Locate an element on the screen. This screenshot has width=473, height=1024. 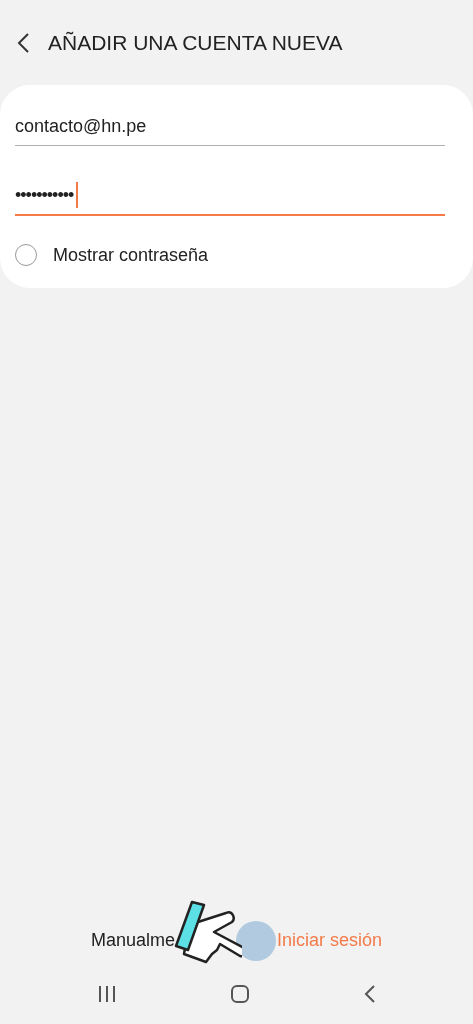
email-field: contacto@hn.pe is located at coordinates (230, 126).